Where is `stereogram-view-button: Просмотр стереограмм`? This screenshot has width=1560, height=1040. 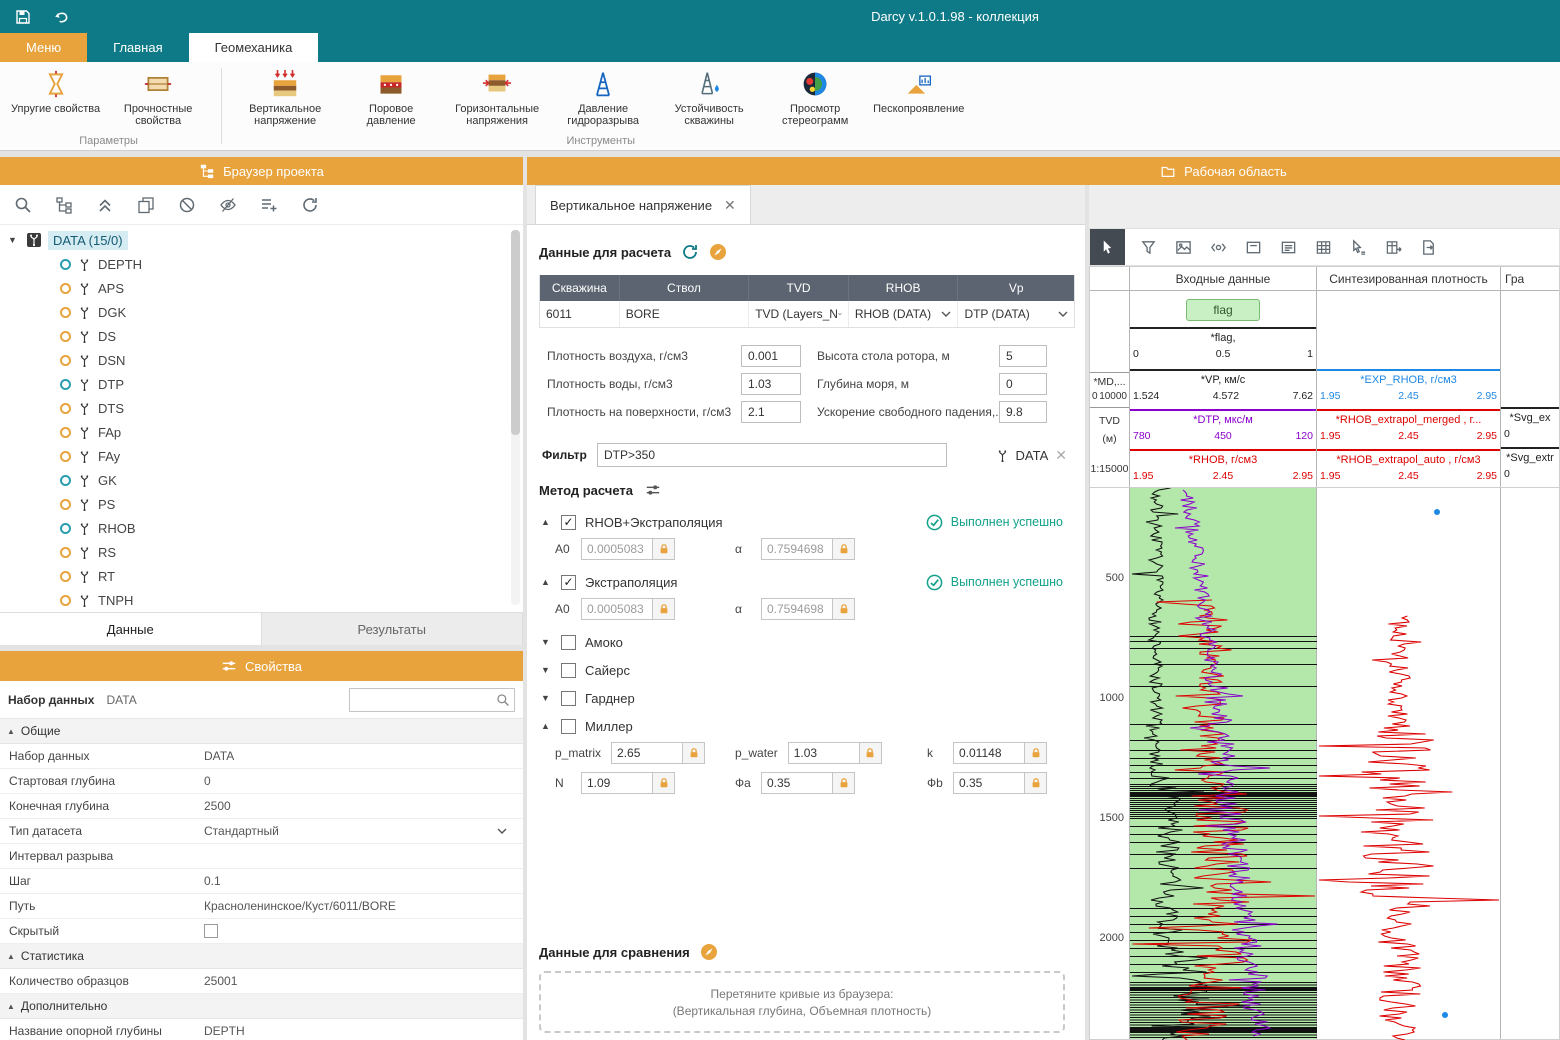
stereogram-view-button: Просмотр стереограмм is located at coordinates (815, 97).